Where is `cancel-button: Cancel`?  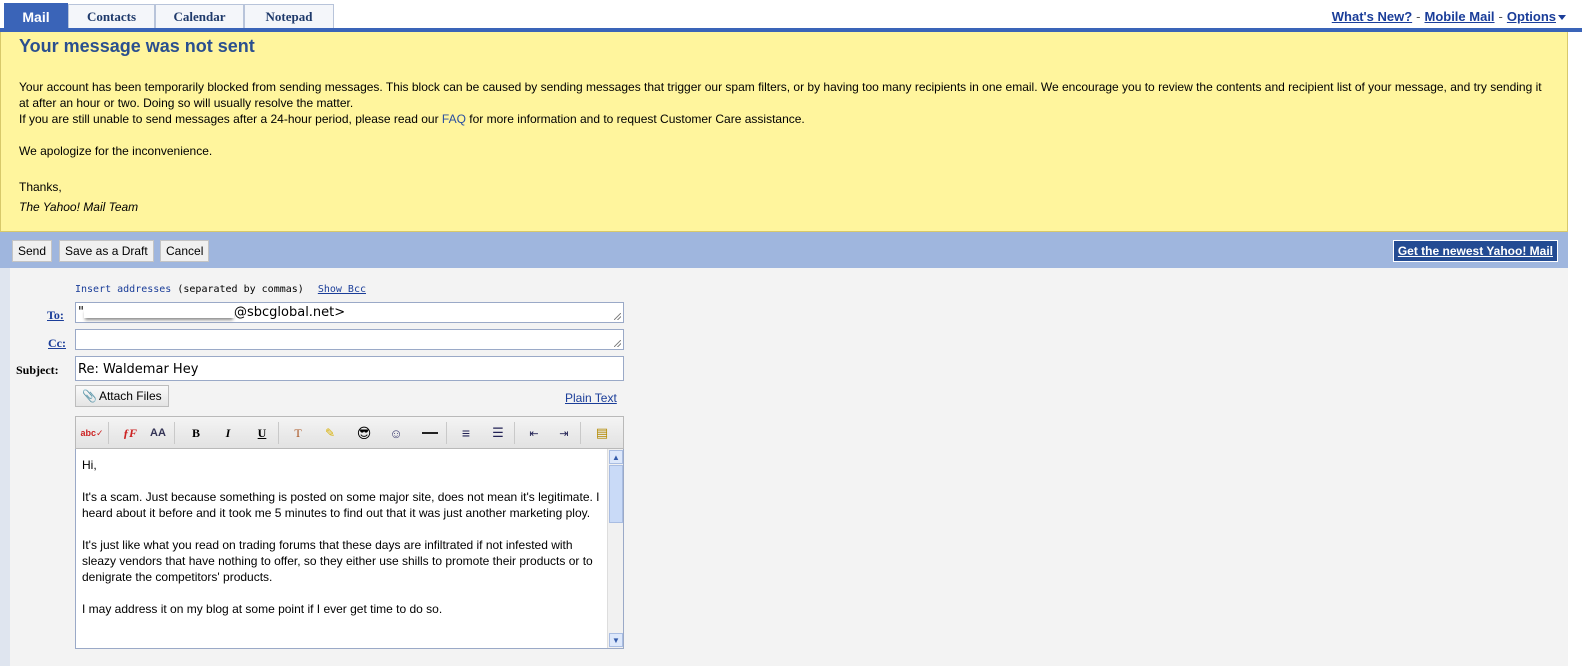
cancel-button: Cancel is located at coordinates (185, 251).